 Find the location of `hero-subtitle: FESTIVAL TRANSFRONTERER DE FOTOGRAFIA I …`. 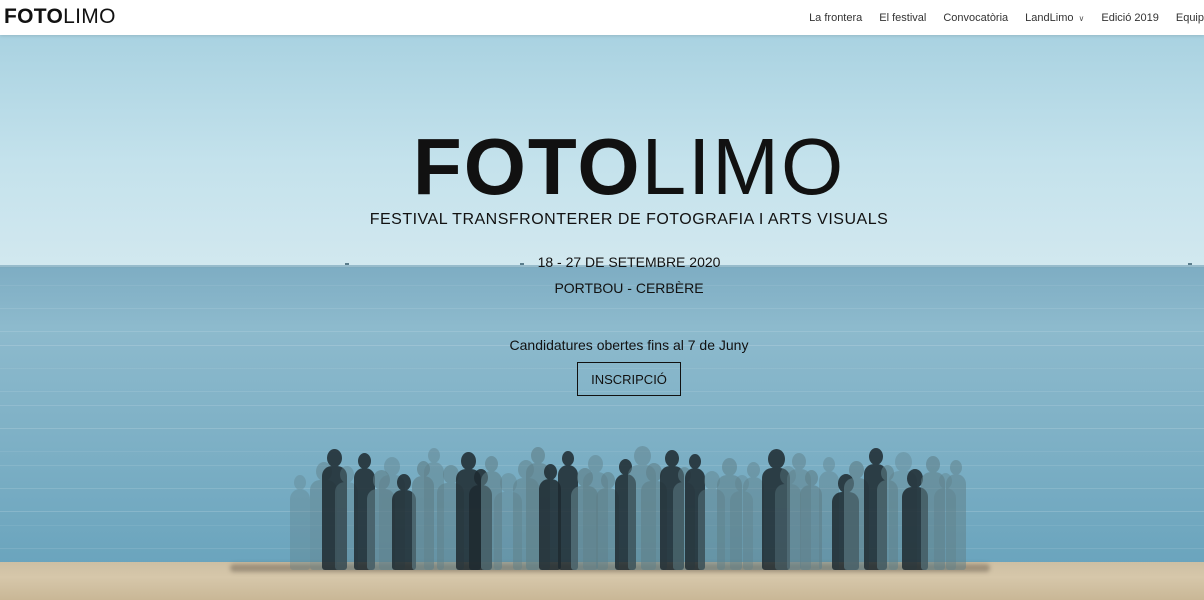

hero-subtitle: FESTIVAL TRANSFRONTERER DE FOTOGRAFIA I … is located at coordinates (629, 219).